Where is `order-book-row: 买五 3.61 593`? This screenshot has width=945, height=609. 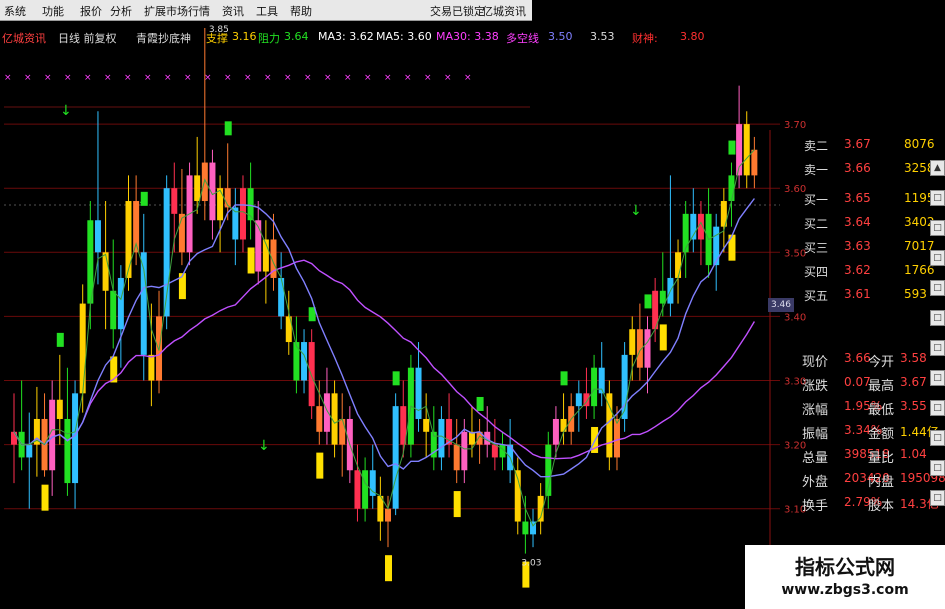 order-book-row: 买五 3.61 593 is located at coordinates (860, 295).